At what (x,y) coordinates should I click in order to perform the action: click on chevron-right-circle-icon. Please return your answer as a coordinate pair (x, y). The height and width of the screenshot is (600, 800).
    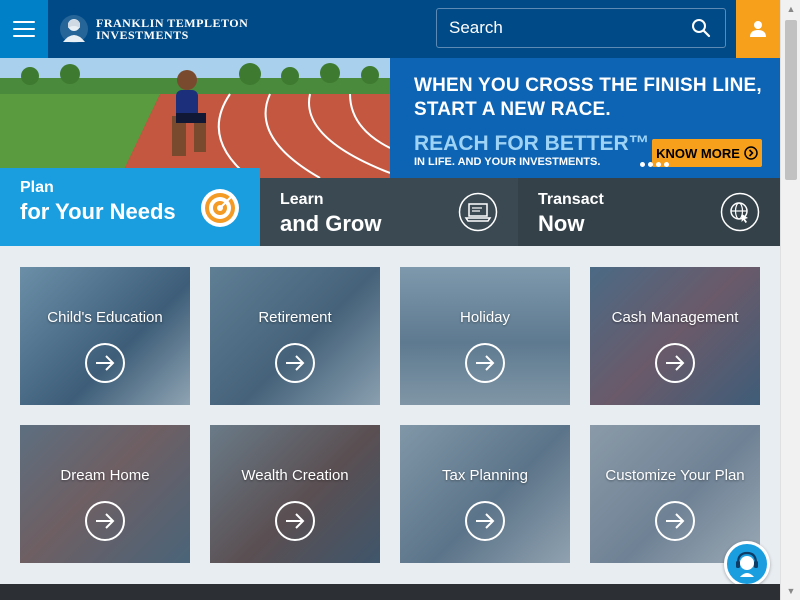
    Looking at the image, I should click on (751, 153).